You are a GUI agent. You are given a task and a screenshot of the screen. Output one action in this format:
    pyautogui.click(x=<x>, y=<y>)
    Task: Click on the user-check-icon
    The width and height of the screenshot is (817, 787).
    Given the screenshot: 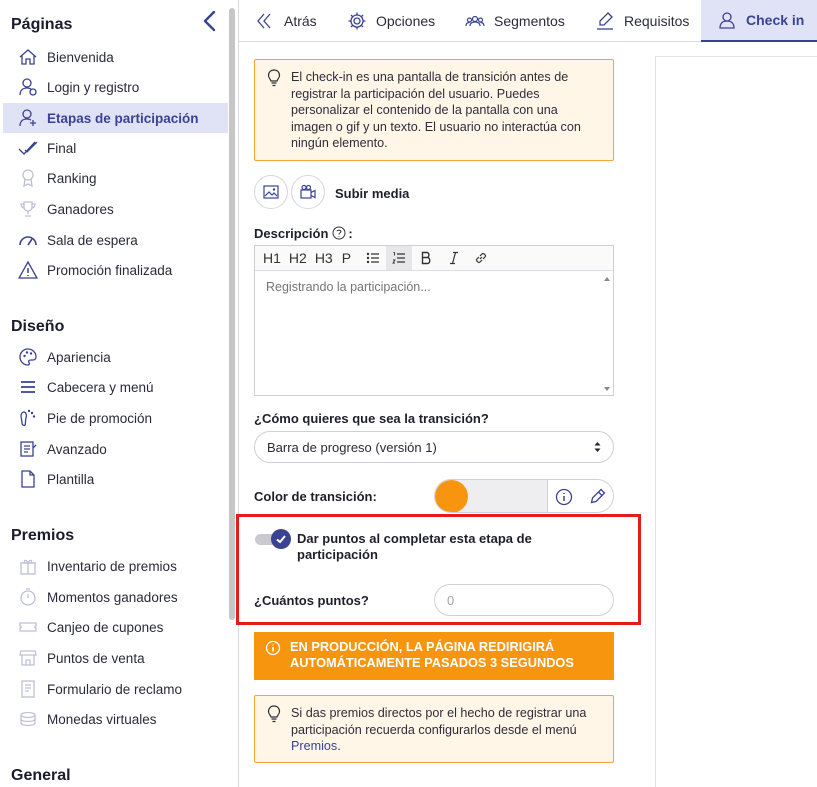 What is the action you would take?
    pyautogui.click(x=727, y=20)
    